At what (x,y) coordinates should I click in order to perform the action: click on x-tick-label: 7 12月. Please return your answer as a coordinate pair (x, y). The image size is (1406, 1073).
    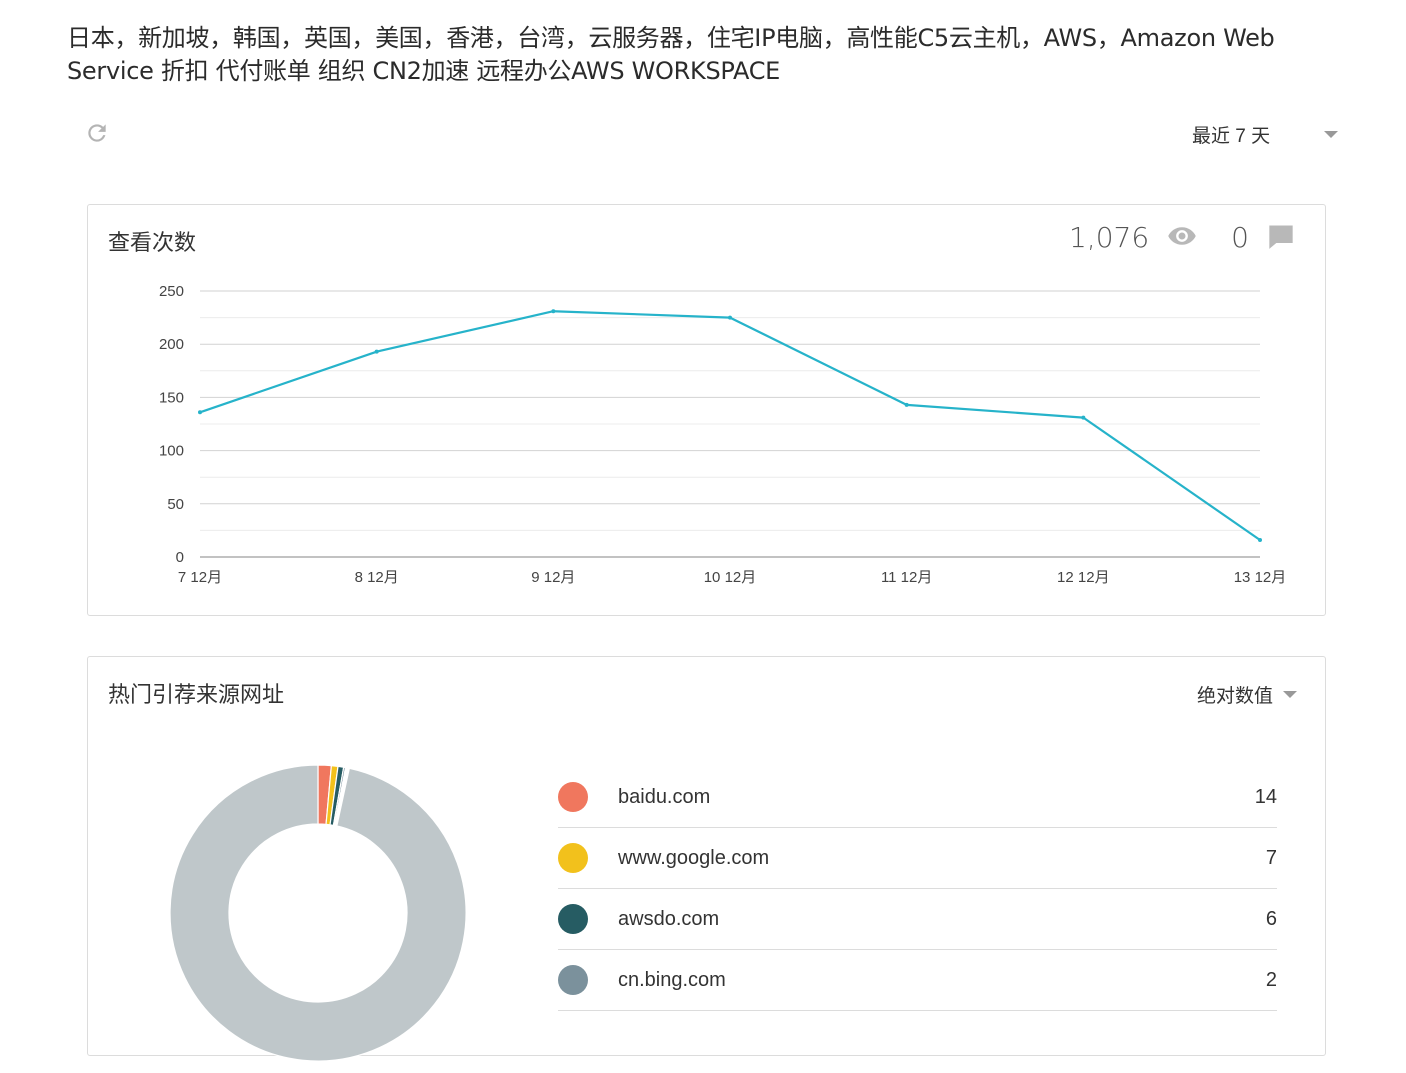
    Looking at the image, I should click on (200, 577).